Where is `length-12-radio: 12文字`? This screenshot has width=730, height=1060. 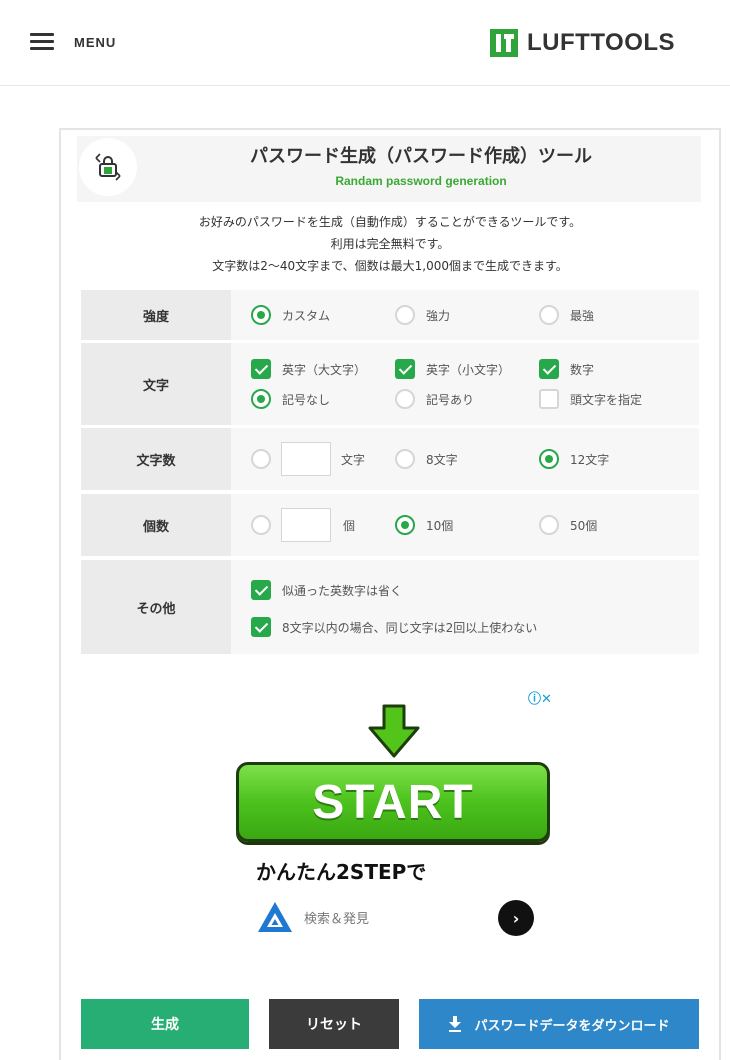
length-12-radio: 12文字 is located at coordinates (574, 459).